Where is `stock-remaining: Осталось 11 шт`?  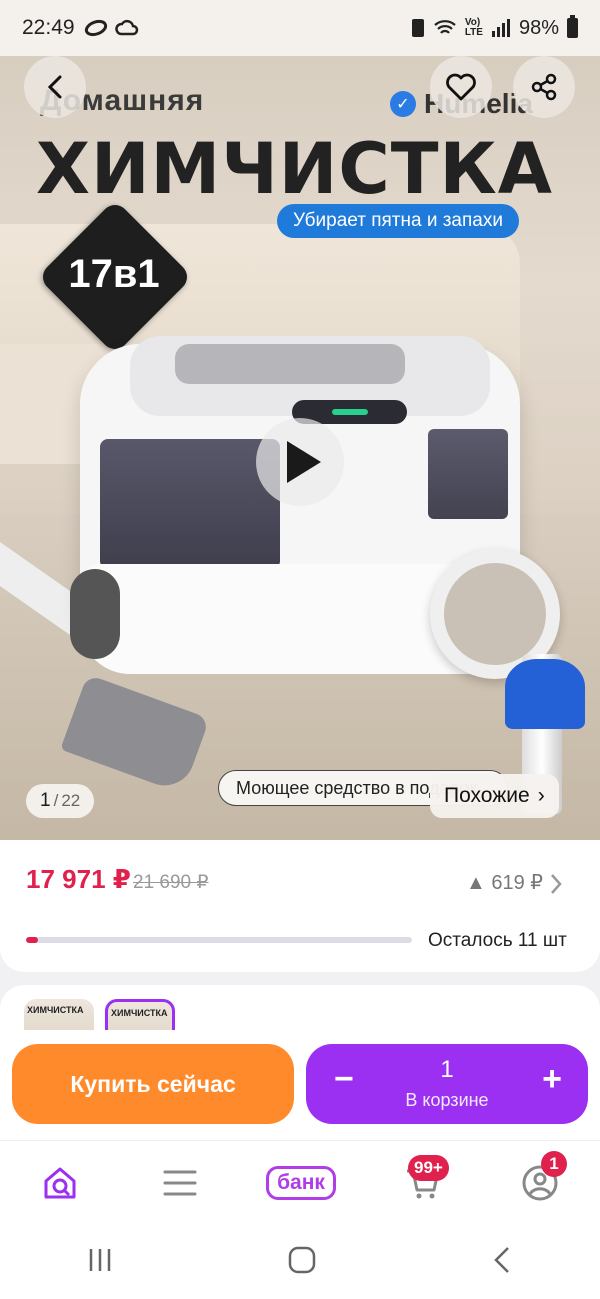
stock-remaining: Осталось 11 шт is located at coordinates (497, 940).